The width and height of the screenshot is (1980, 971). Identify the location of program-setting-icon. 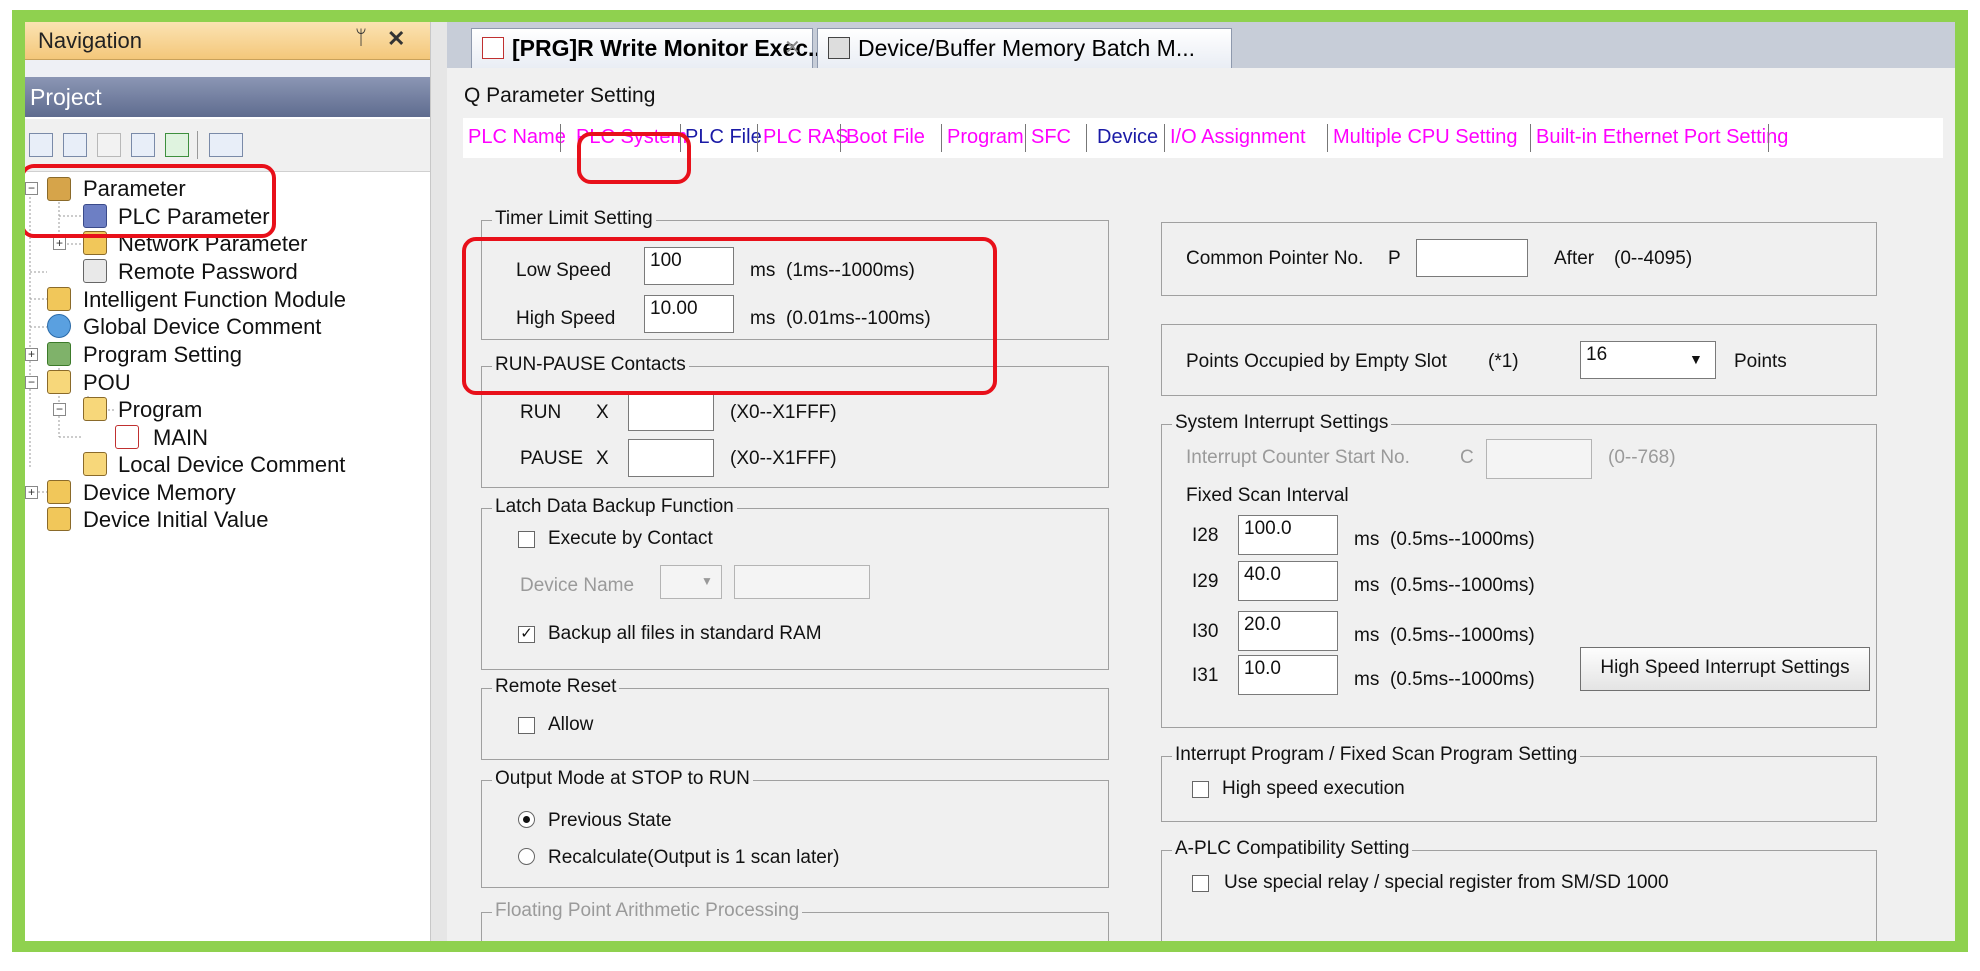
(59, 354).